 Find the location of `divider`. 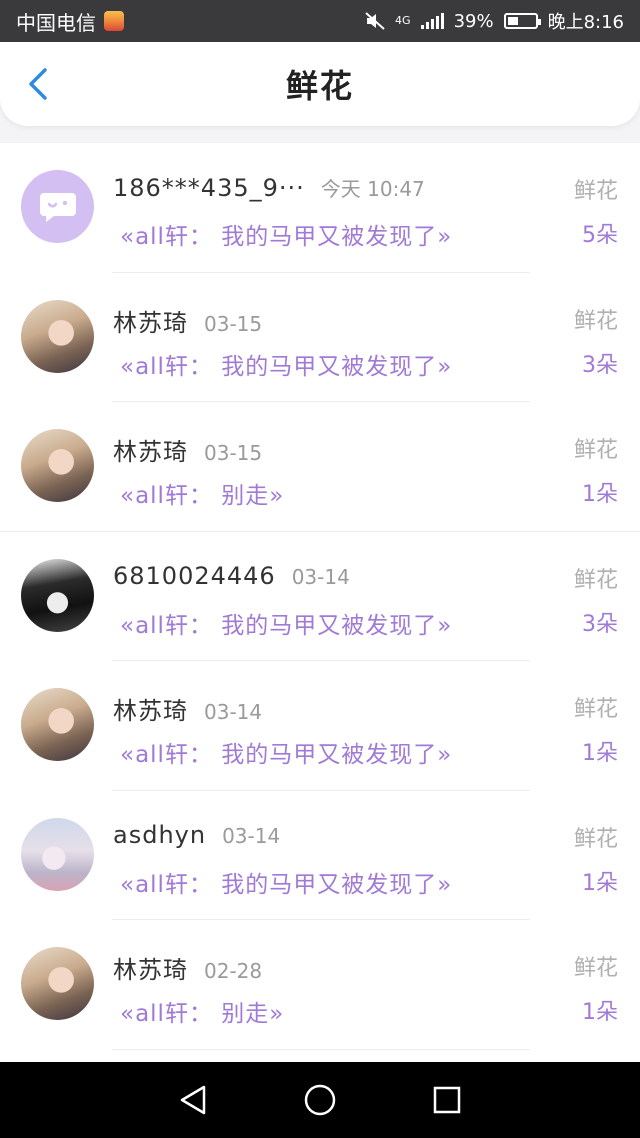

divider is located at coordinates (321, 1049).